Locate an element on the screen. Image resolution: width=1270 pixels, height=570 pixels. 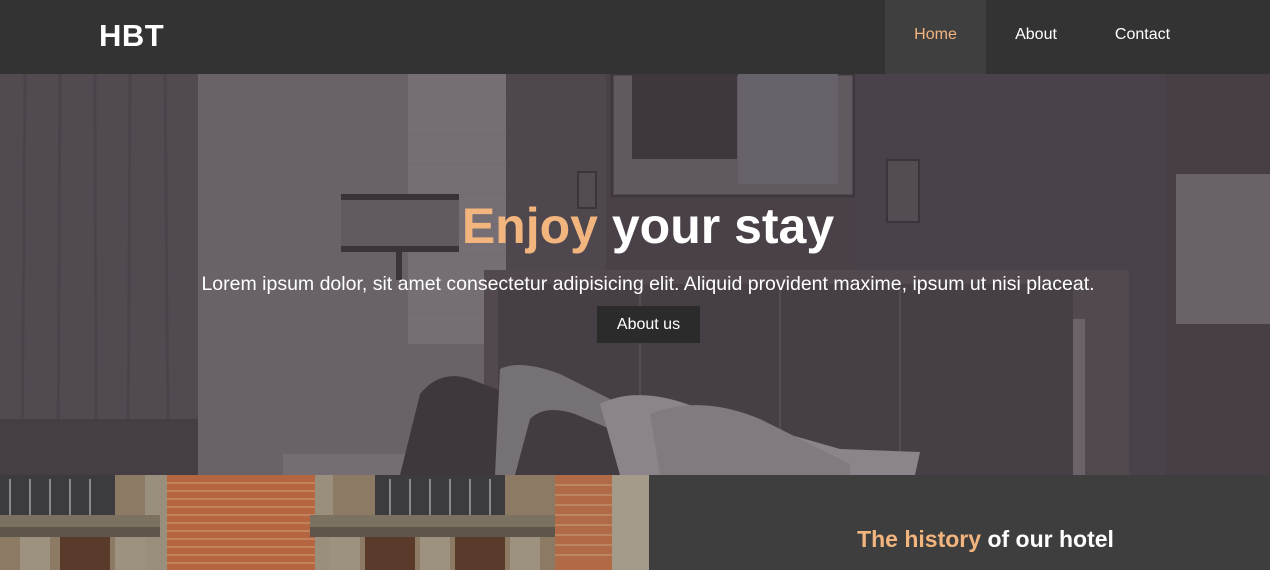
hero-title-accent: Enjoy is located at coordinates (529, 226).